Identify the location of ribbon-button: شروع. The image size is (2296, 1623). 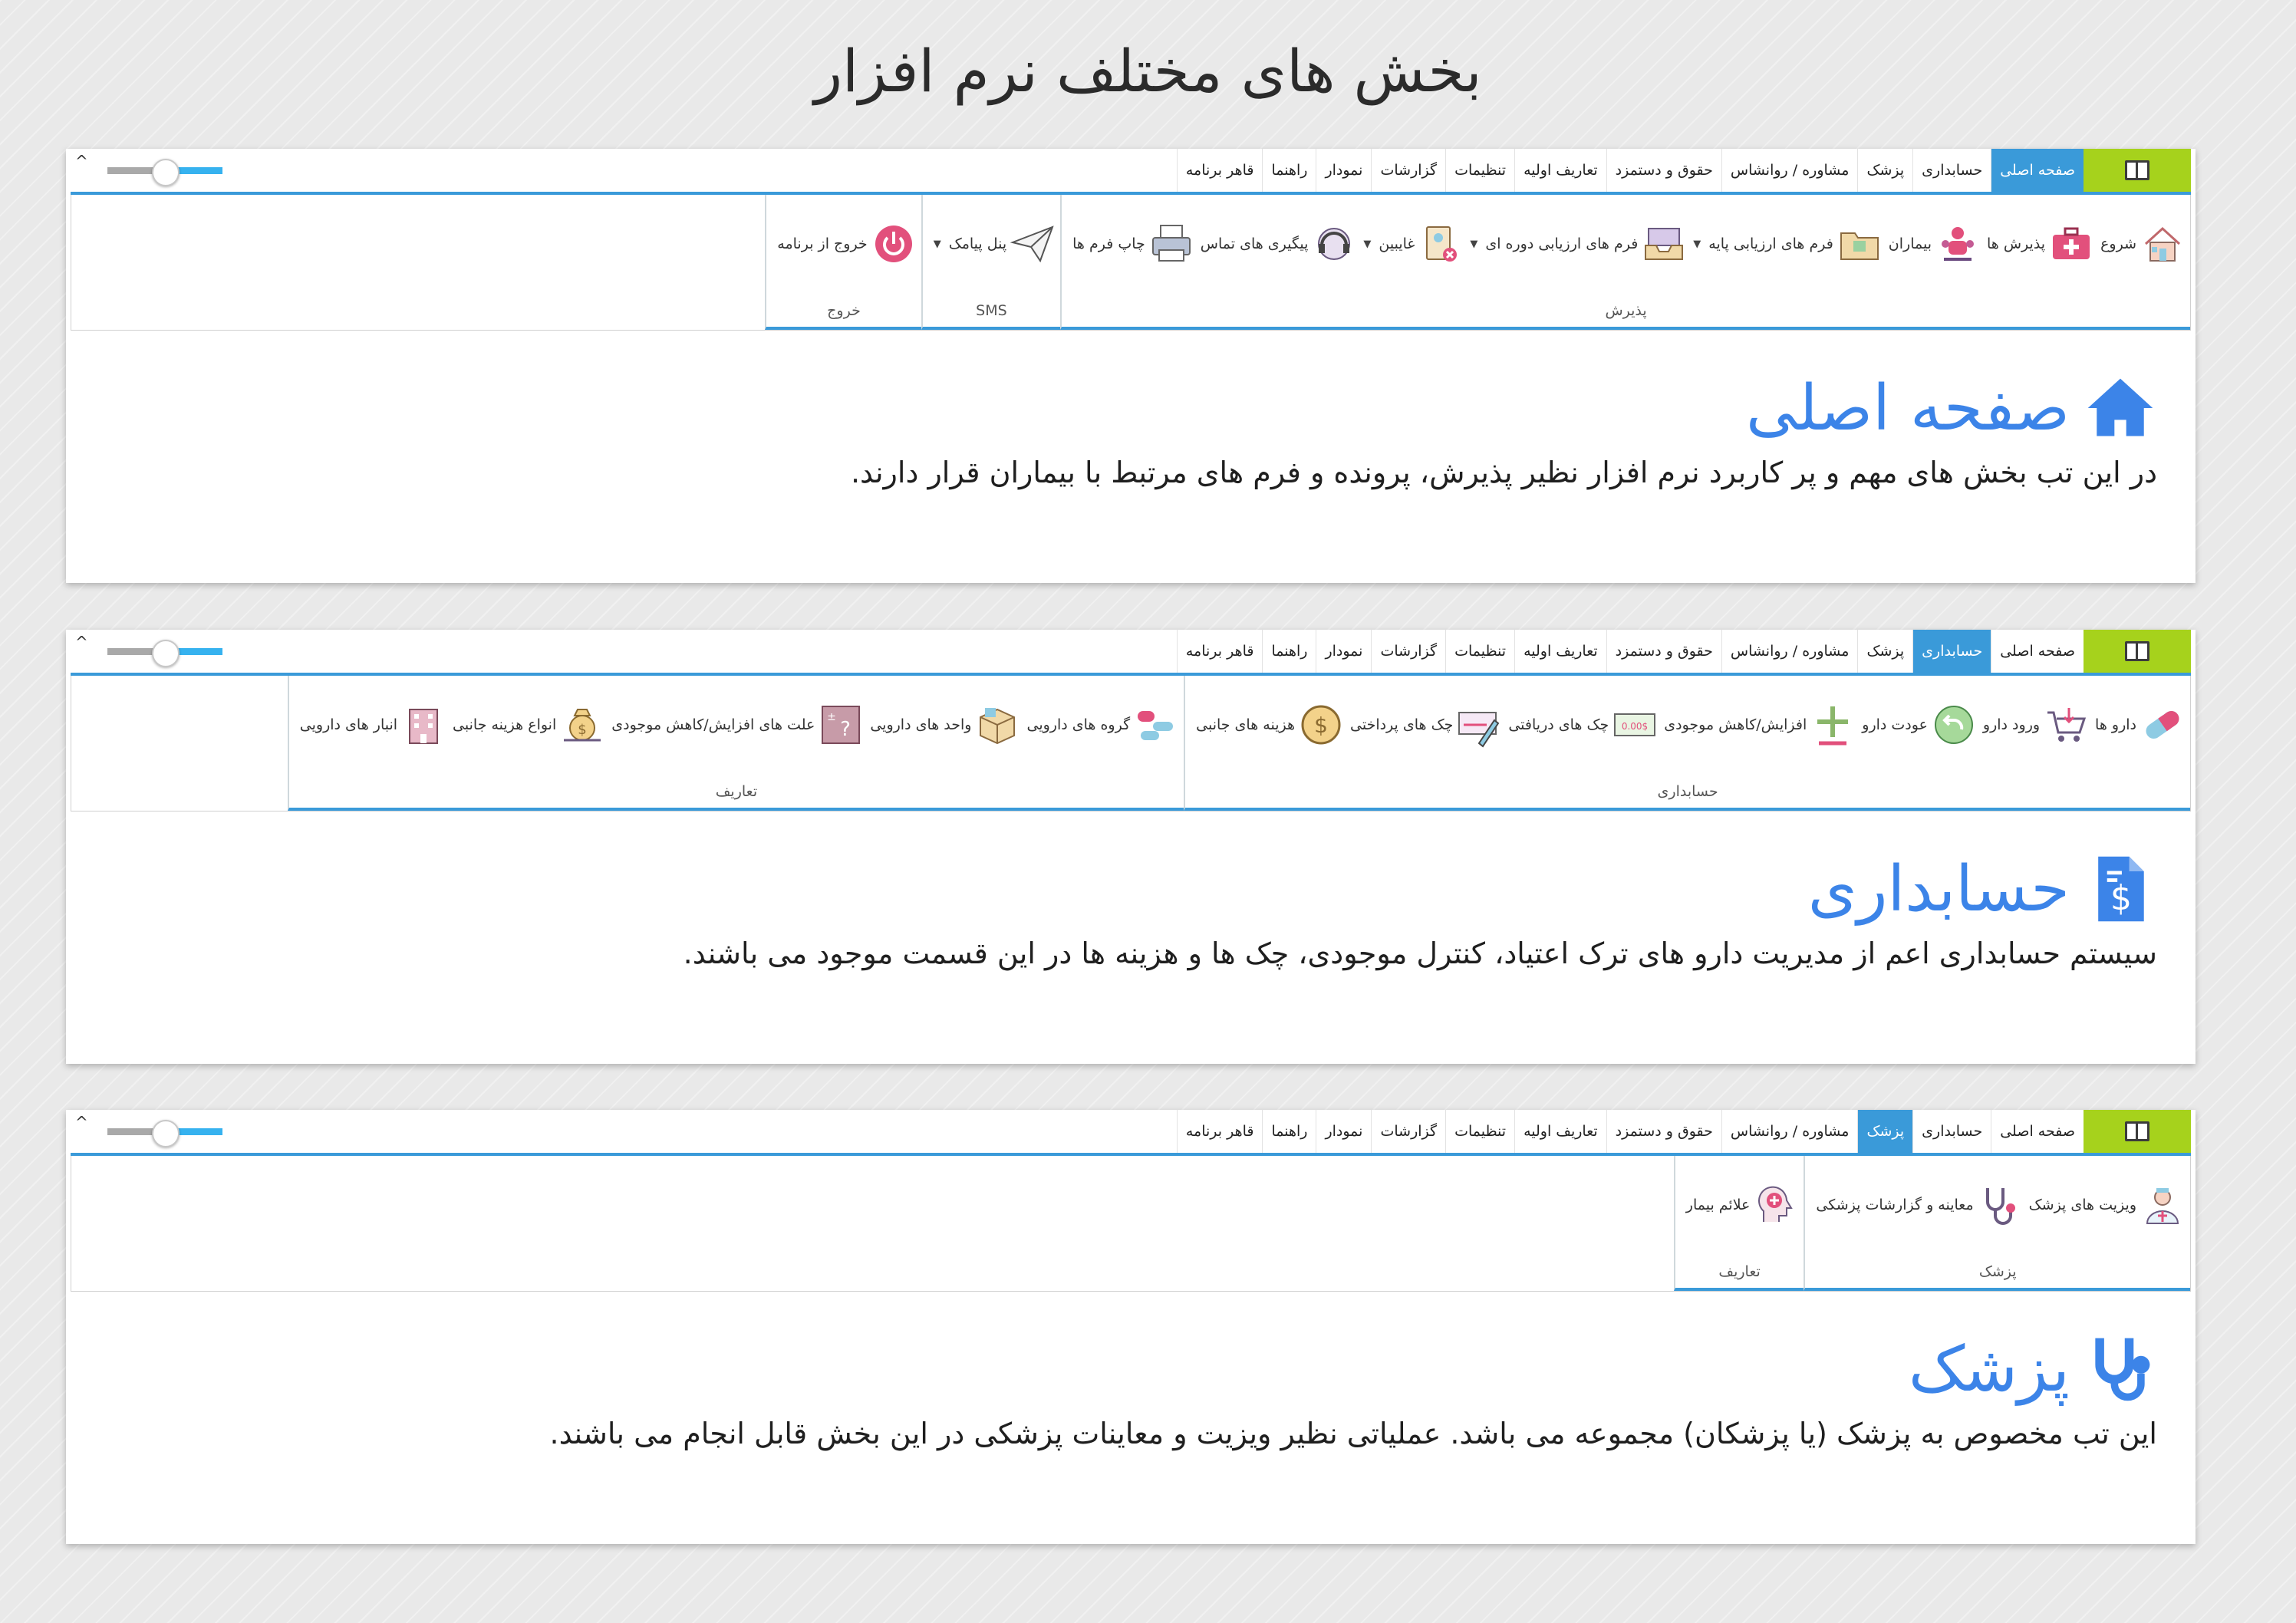
(2143, 244).